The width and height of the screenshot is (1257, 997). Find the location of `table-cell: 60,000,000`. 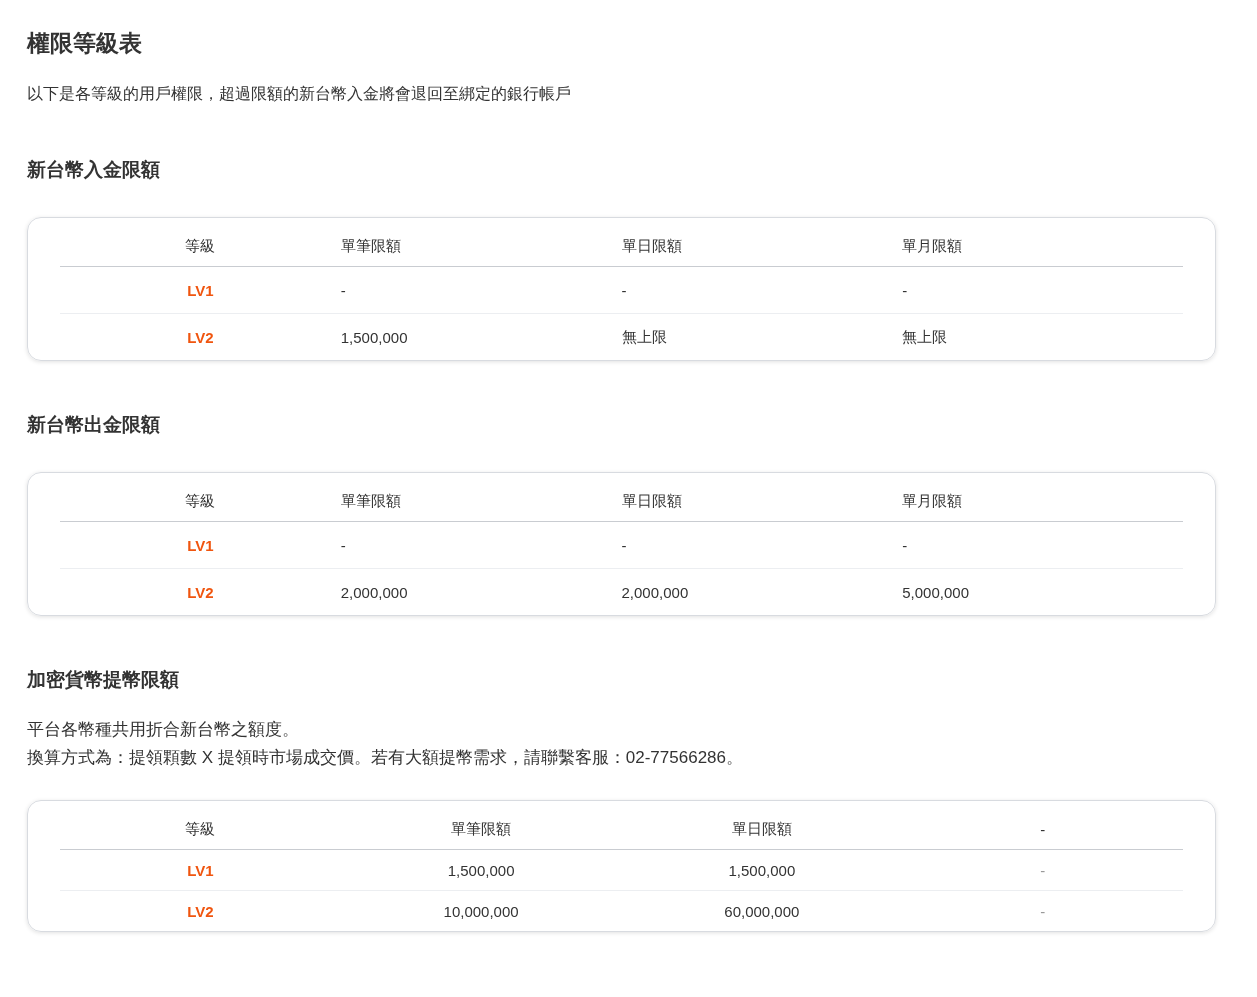

table-cell: 60,000,000 is located at coordinates (762, 910).